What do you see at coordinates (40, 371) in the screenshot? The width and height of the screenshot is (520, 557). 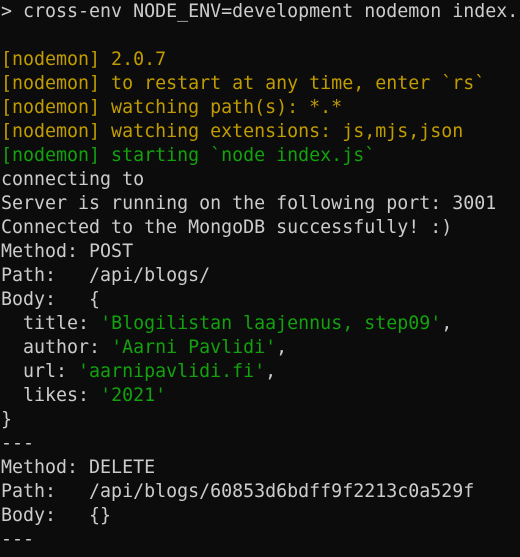 I see `terminal-text-segment: url:` at bounding box center [40, 371].